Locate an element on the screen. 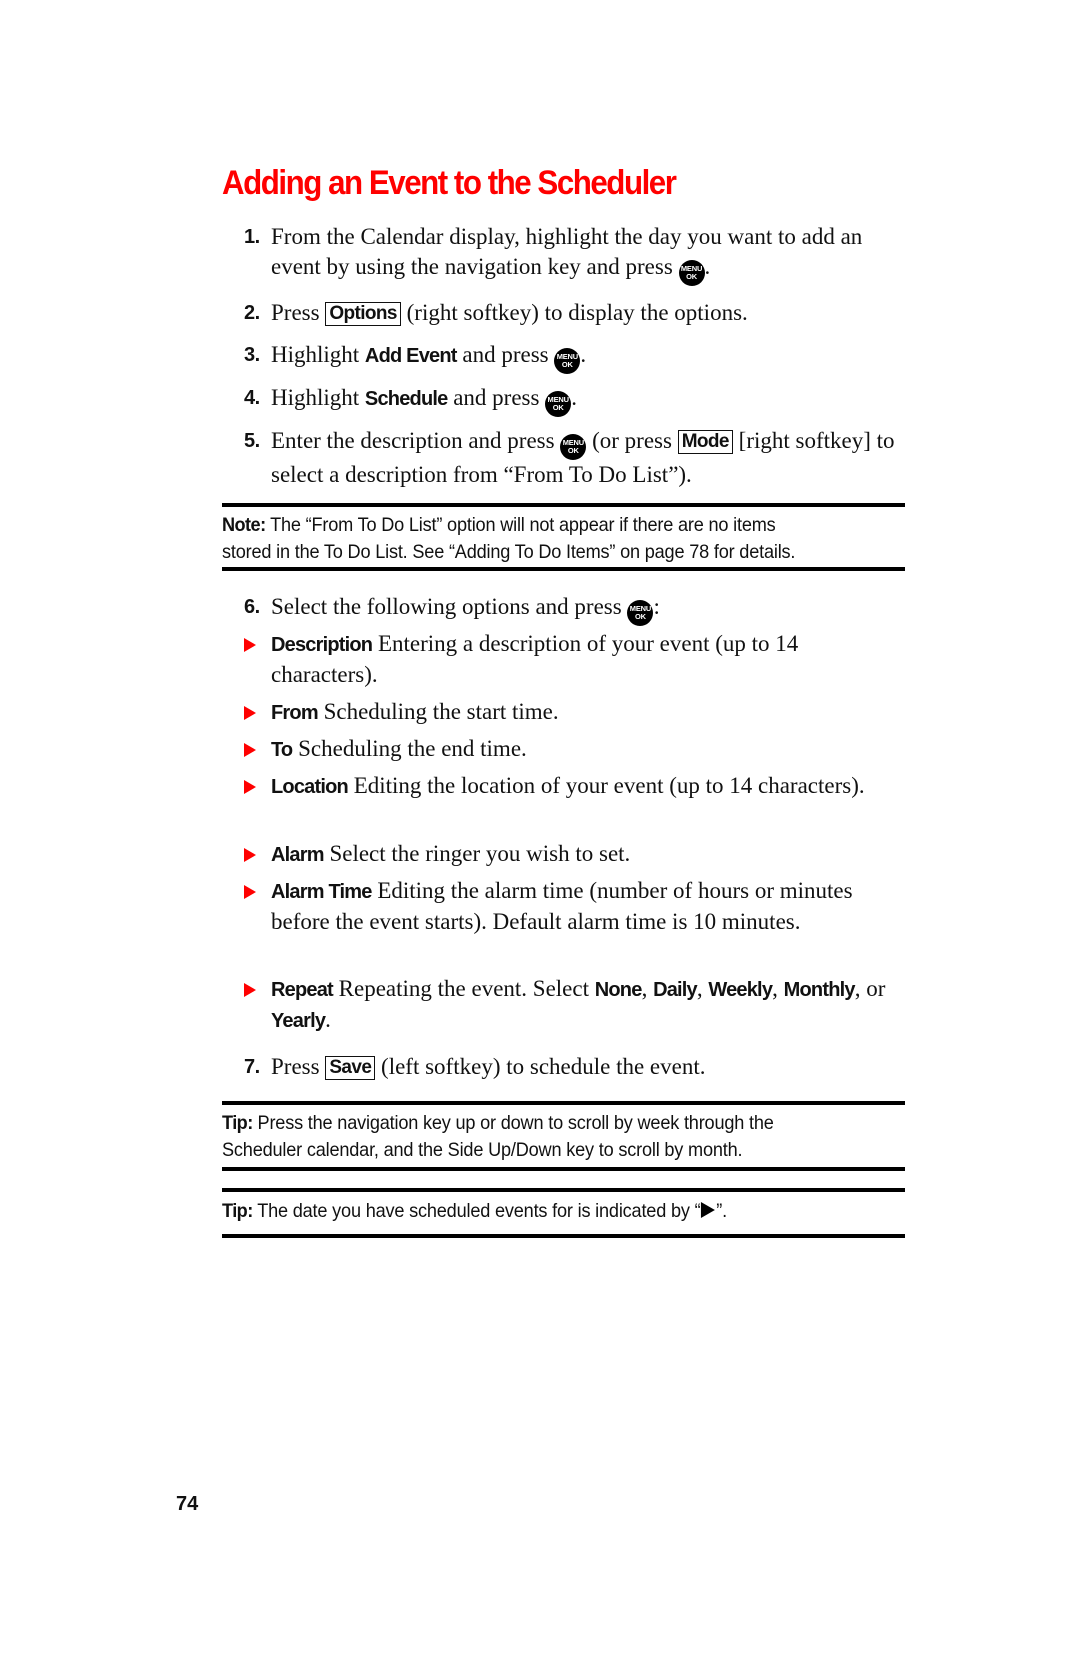 This screenshot has width=1080, height=1669. page-title: Adding an Event to the Scheduler is located at coordinates (449, 183).